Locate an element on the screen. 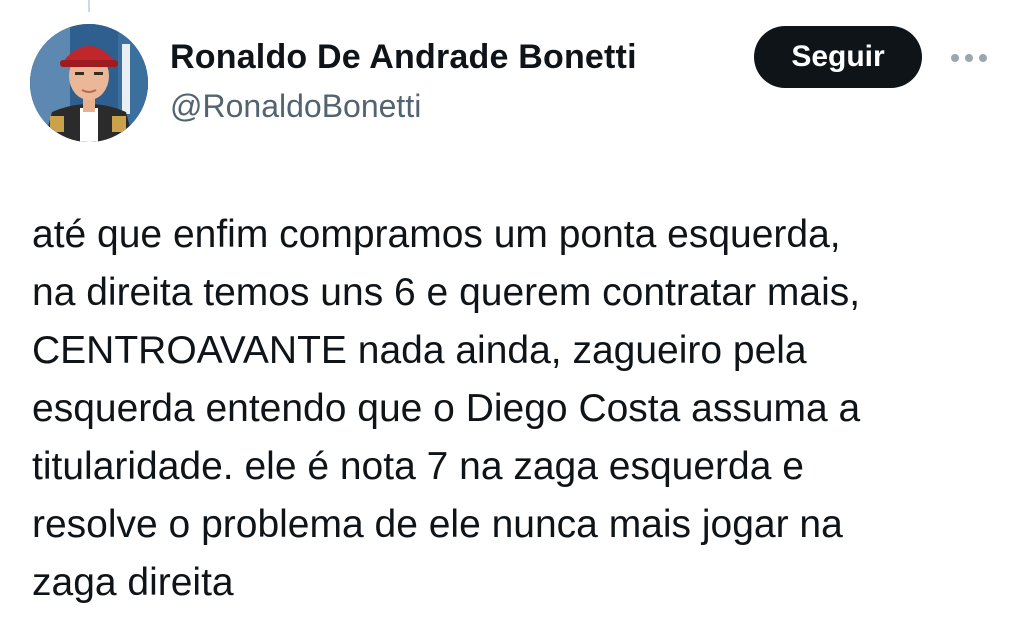 The width and height of the screenshot is (1024, 644). author-name: Ronaldo De Andrade Bonetti is located at coordinates (403, 57).